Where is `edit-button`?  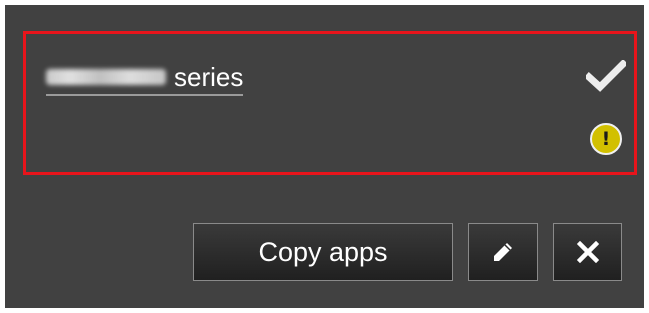
edit-button is located at coordinates (503, 252).